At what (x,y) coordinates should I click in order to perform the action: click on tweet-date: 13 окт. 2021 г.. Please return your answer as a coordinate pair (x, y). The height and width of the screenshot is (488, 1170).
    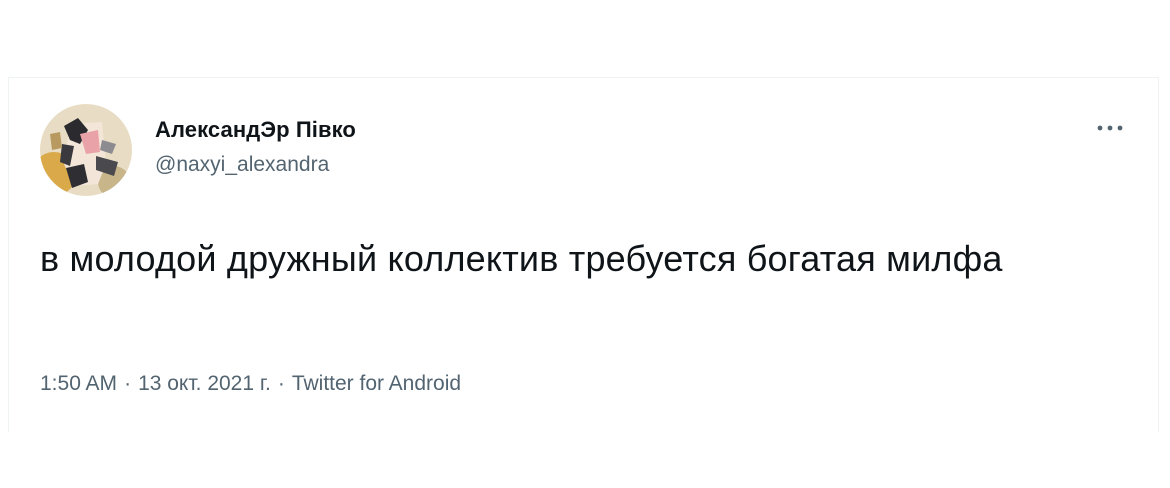
    Looking at the image, I should click on (204, 384).